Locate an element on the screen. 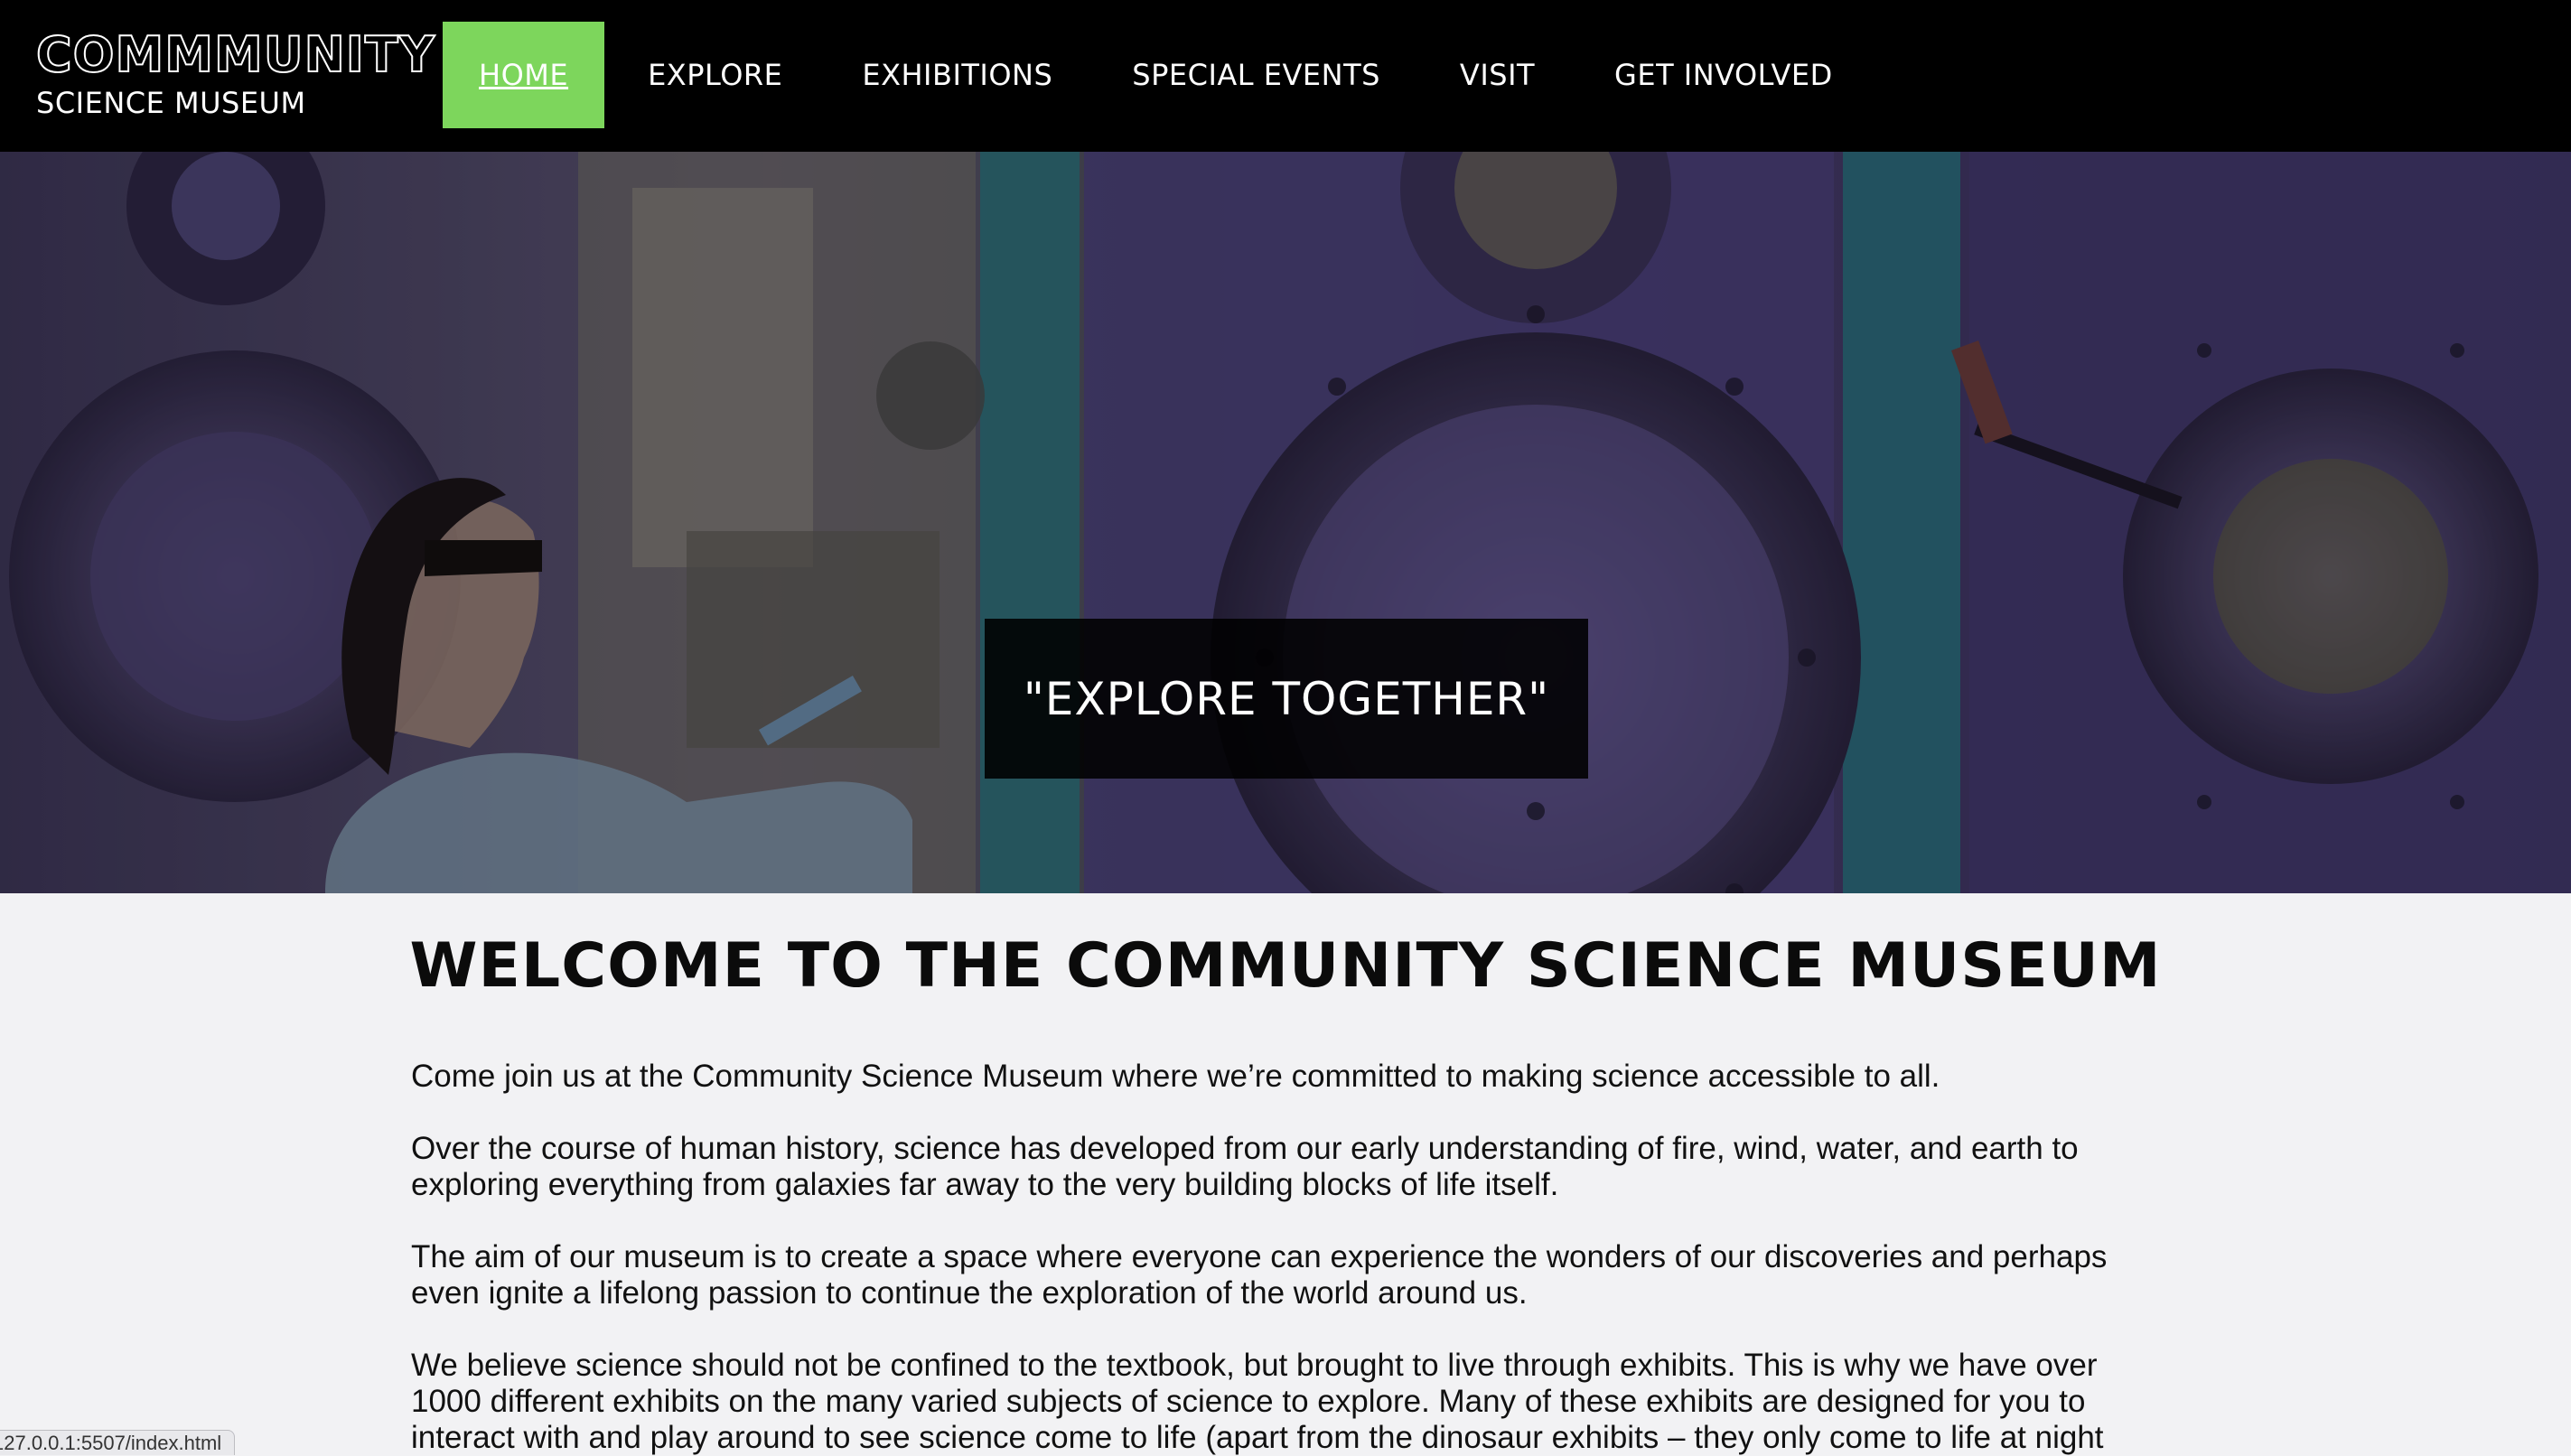  status-url-tooltip: 127.0.0.1:5507/index.html is located at coordinates (118, 1442).